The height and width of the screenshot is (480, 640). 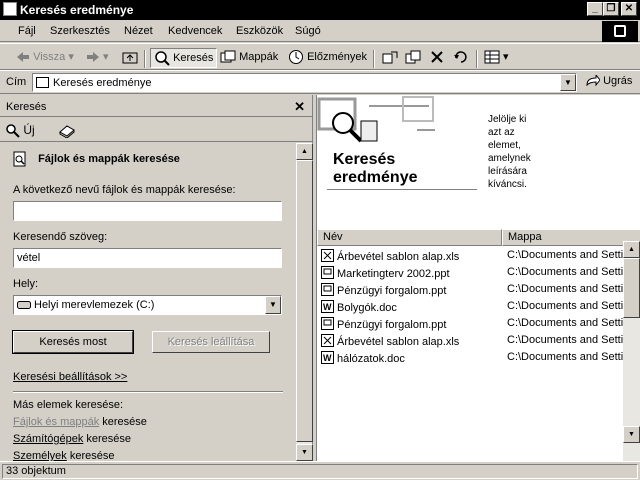 I want to click on folders-icon, so click(x=228, y=56).